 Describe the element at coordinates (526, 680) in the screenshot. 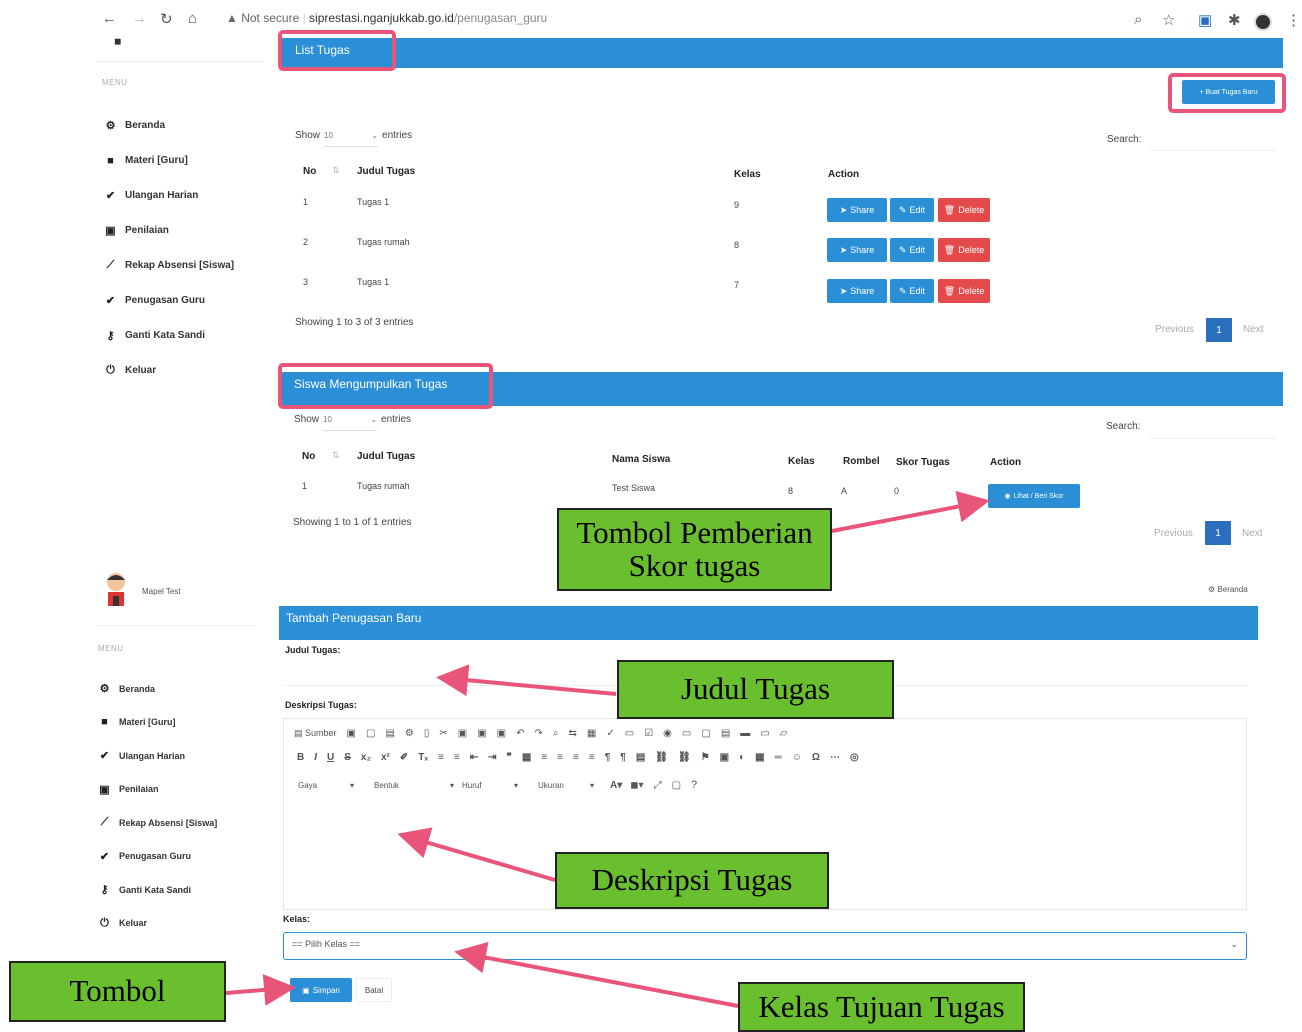

I see `arrow-judul` at that location.